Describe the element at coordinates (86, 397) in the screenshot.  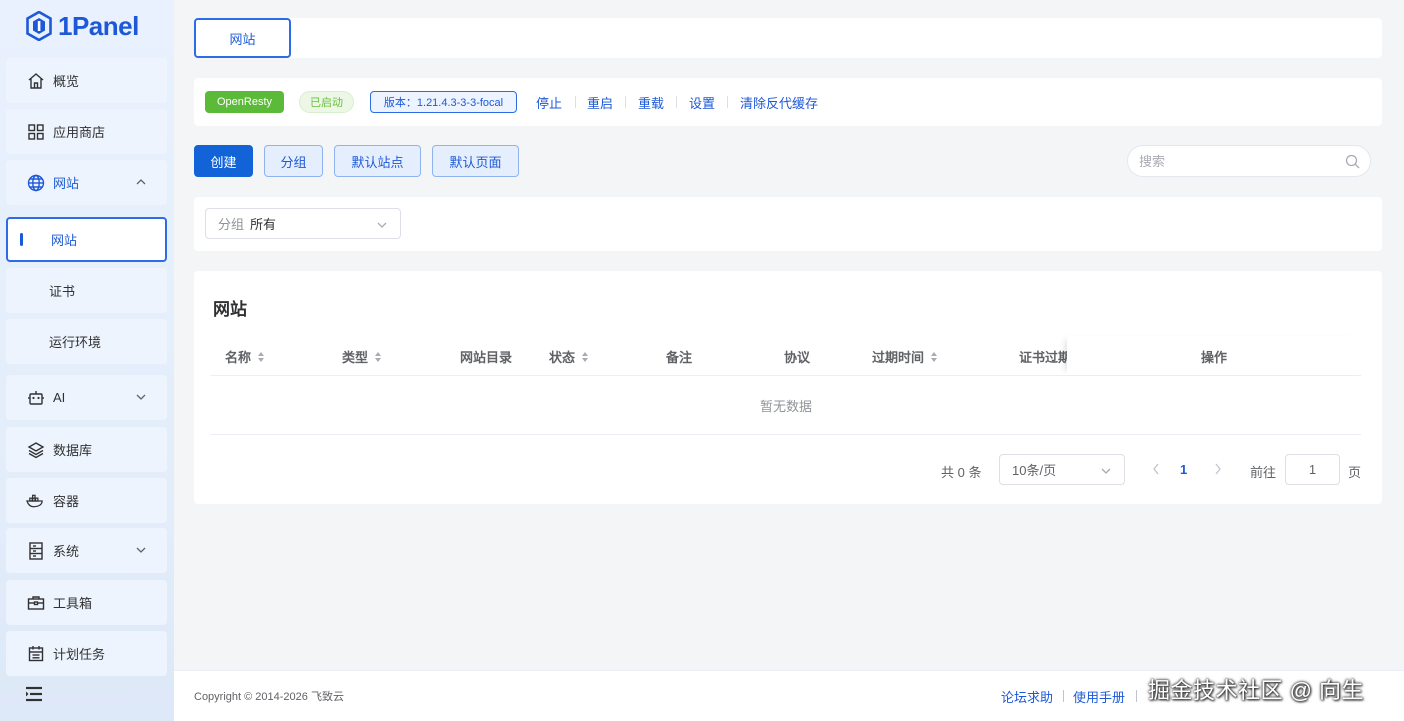
I see `sidebar-item-ai: AI` at that location.